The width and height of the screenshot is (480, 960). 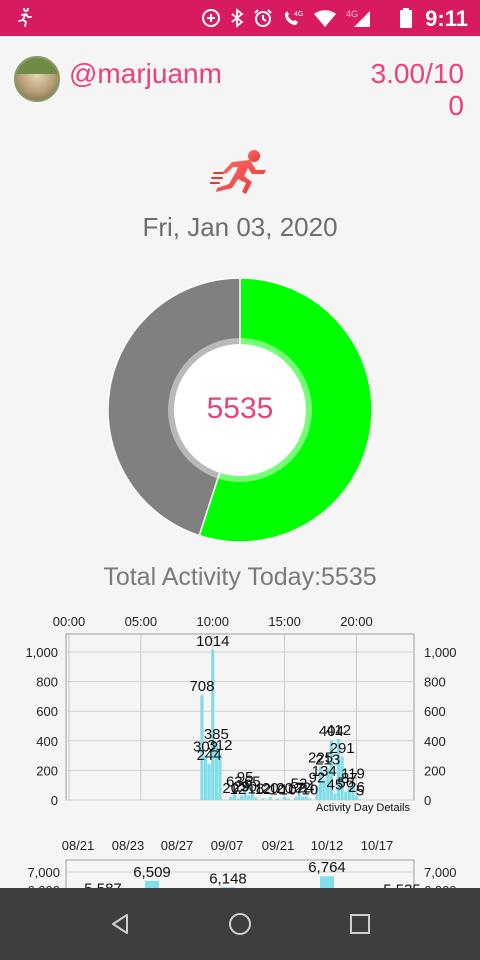 What do you see at coordinates (212, 621) in the screenshot?
I see `top-axis-tick: 10:00` at bounding box center [212, 621].